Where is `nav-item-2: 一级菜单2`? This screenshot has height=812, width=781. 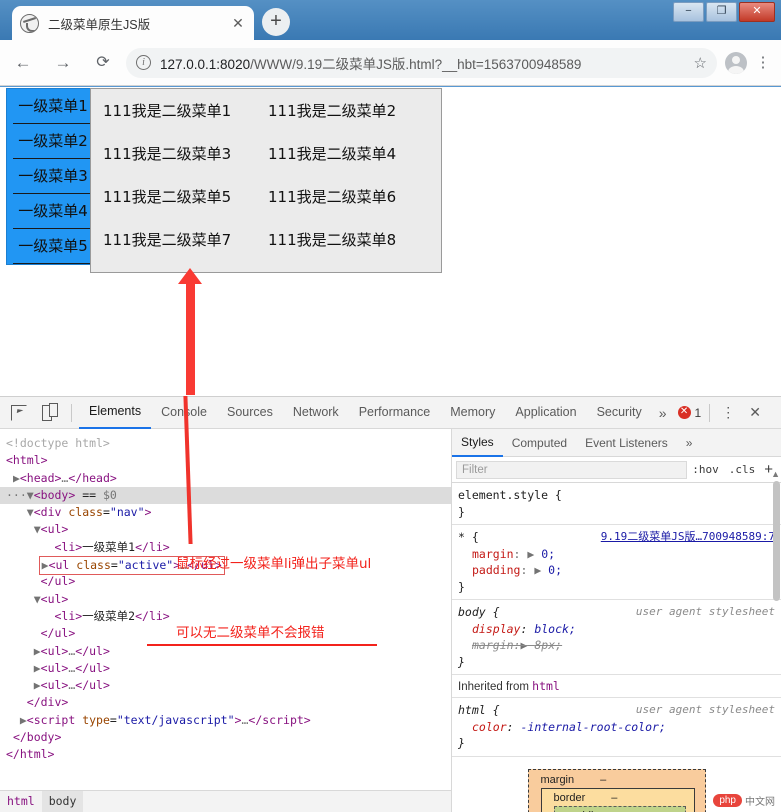 nav-item-2: 一级菜单2 is located at coordinates (53, 141).